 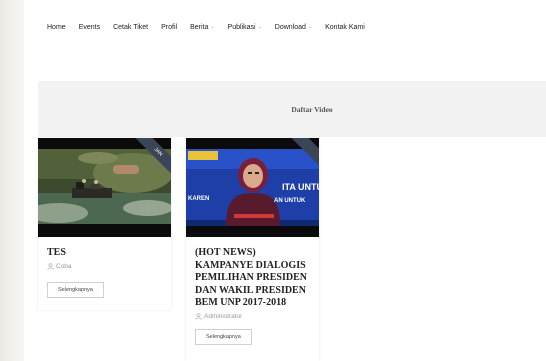 I want to click on video-card: JAN TES Coba Selengkapnya, so click(x=104, y=224).